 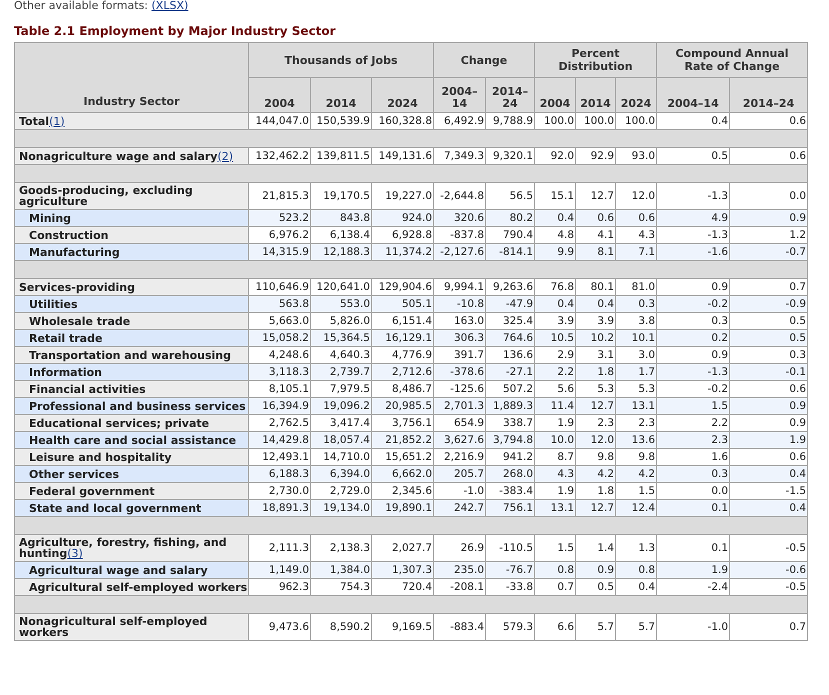 I want to click on table-cell: 2,701.3, so click(x=460, y=406).